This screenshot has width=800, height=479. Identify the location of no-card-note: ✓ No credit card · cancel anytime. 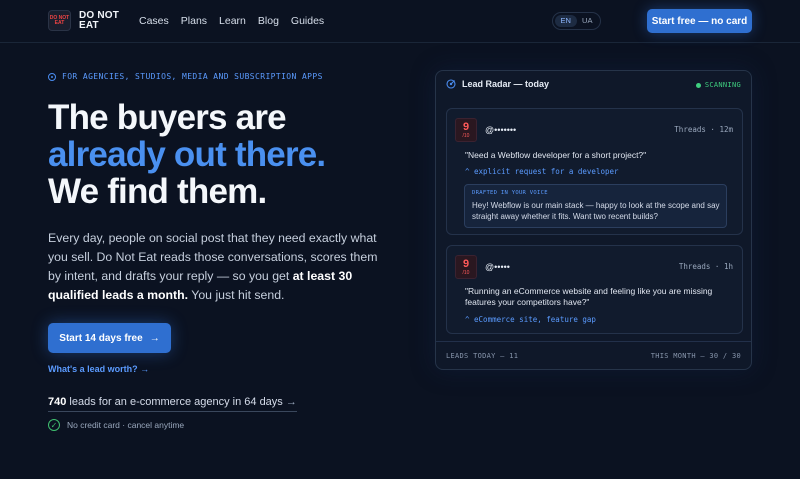
(116, 425).